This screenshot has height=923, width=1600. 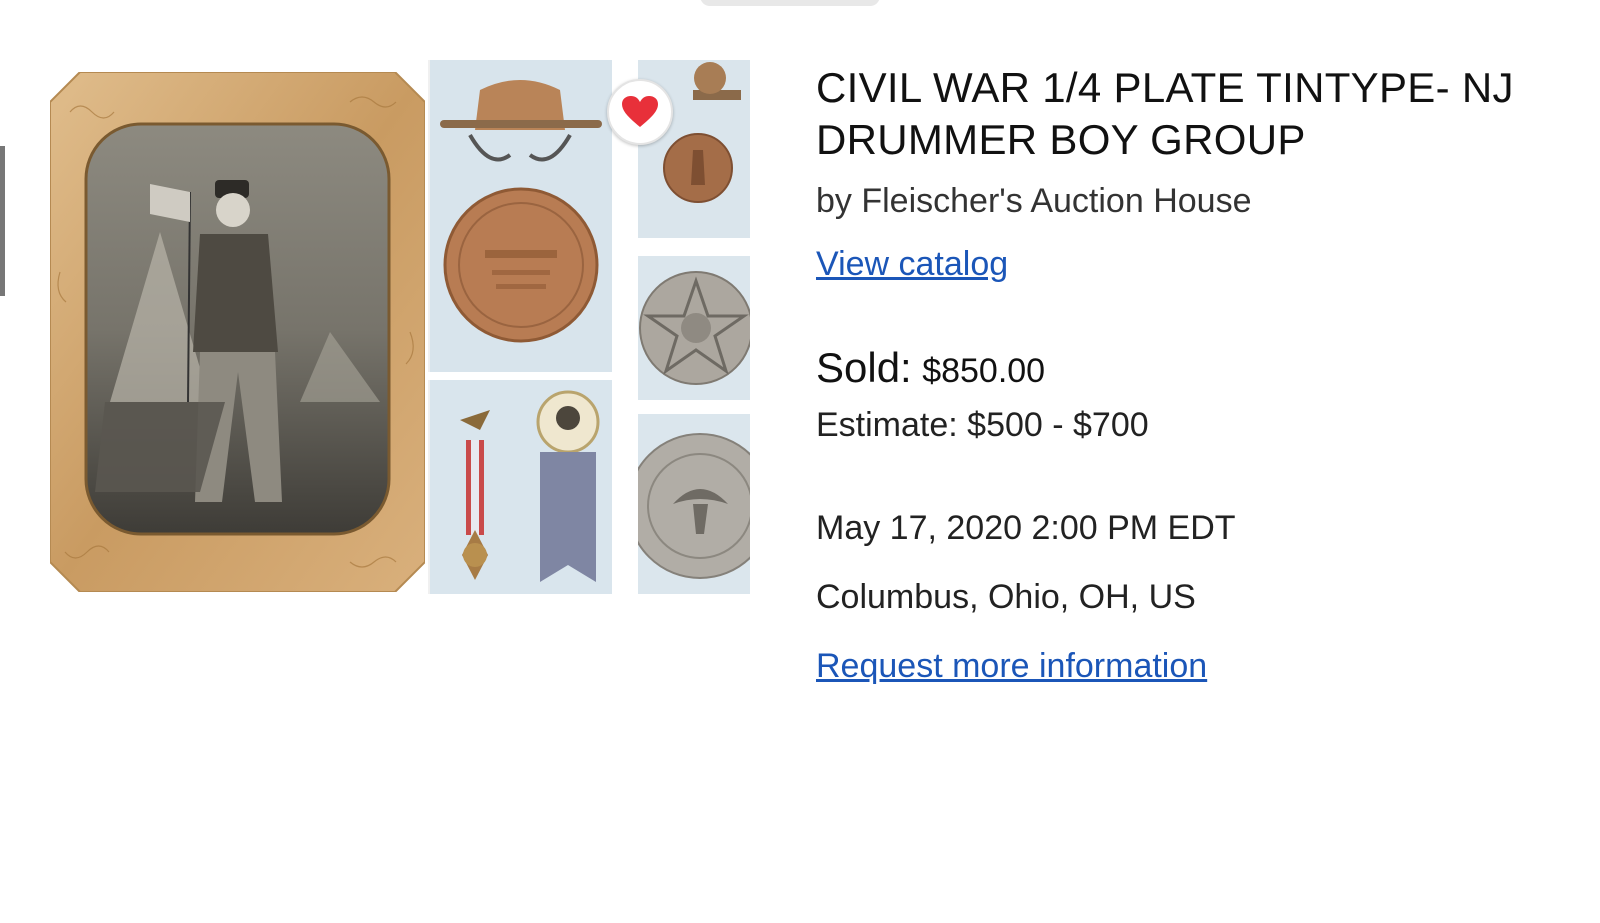 I want to click on sold-price: $850.00, so click(x=984, y=371).